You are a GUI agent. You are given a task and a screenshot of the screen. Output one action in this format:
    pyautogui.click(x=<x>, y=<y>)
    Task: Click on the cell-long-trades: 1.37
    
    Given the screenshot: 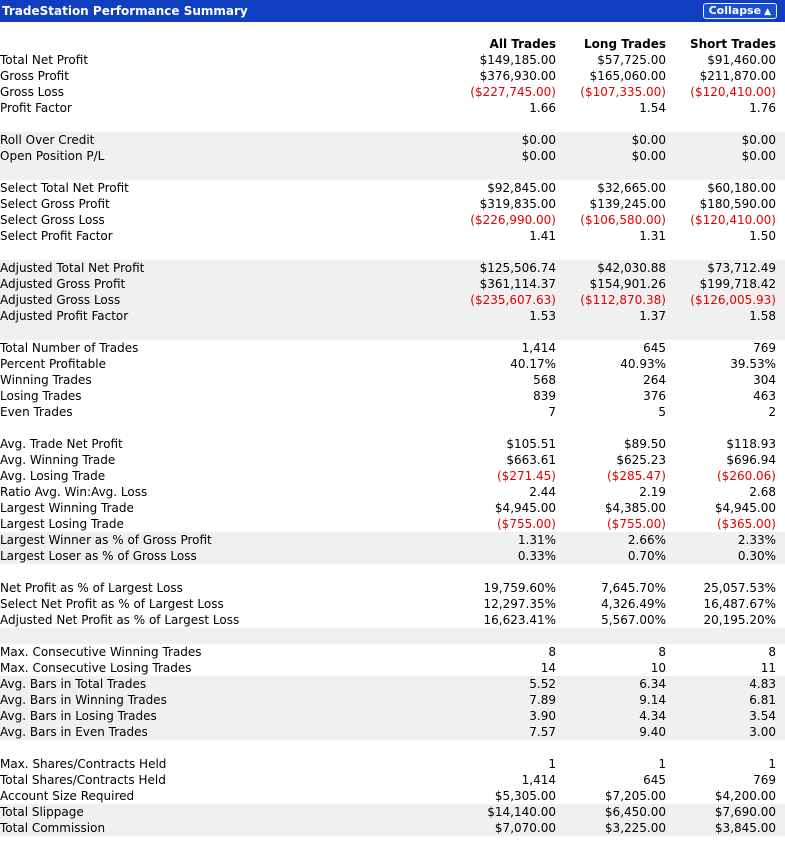 What is the action you would take?
    pyautogui.click(x=611, y=316)
    